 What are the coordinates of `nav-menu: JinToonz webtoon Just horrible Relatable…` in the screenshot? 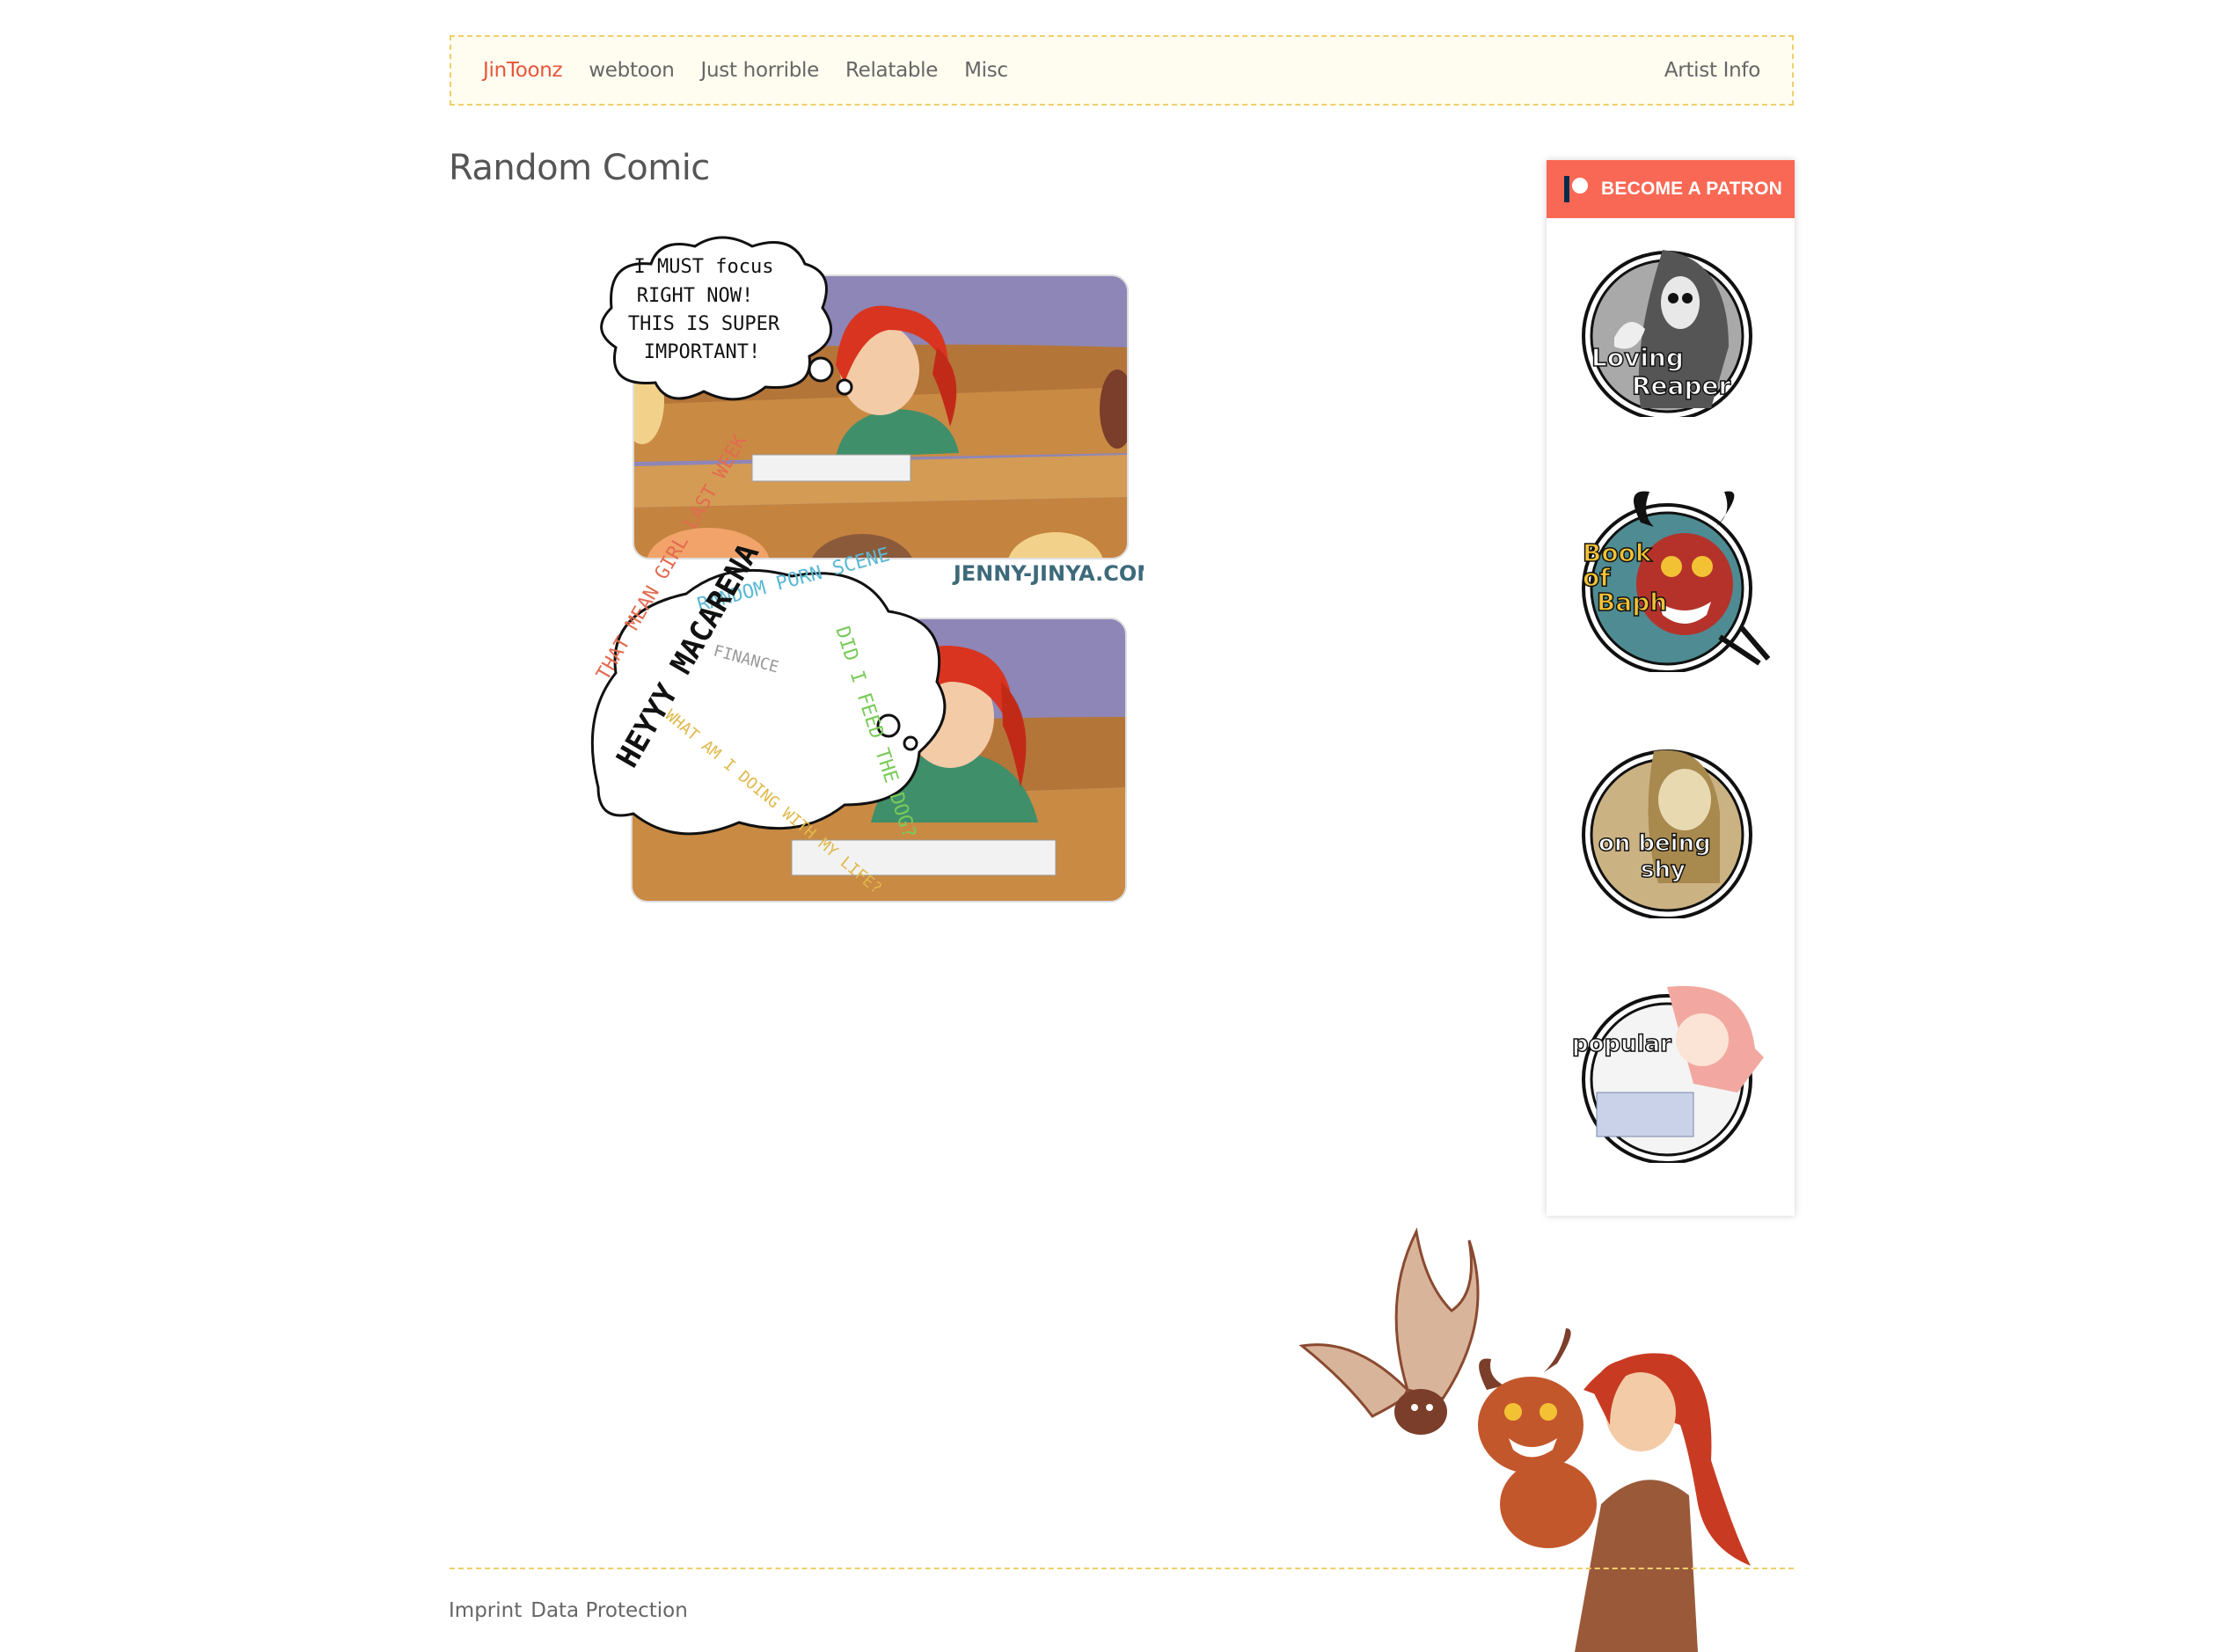 It's located at (746, 70).